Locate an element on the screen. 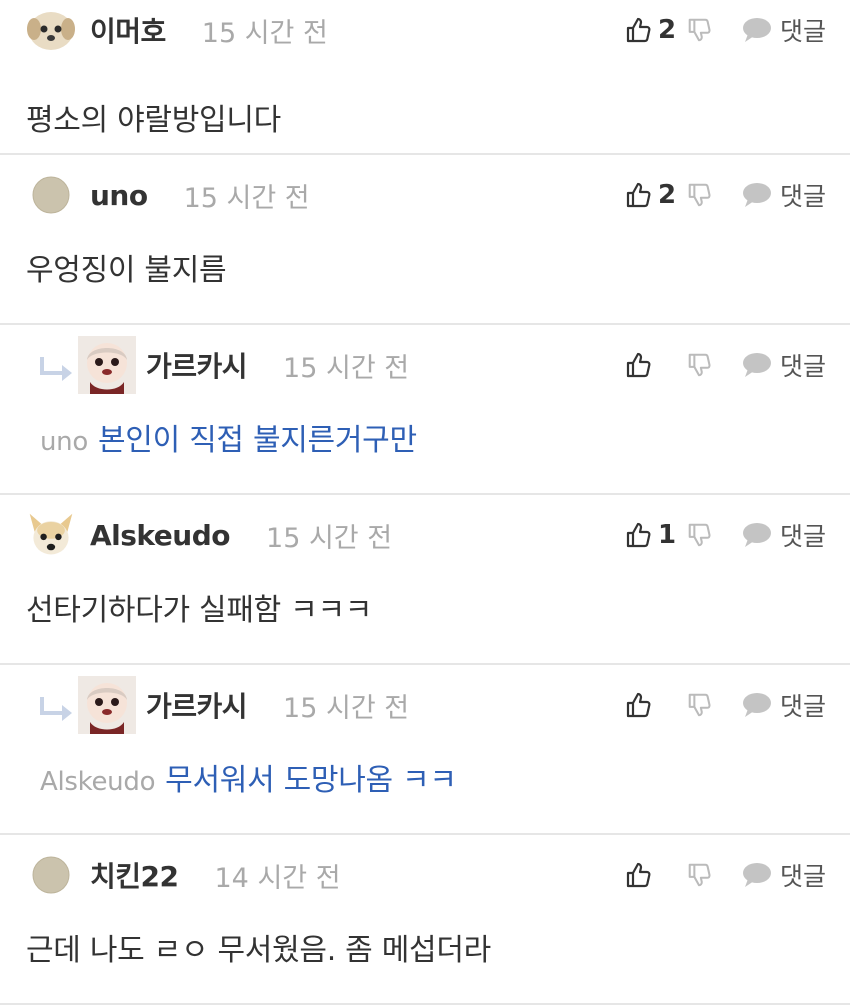 This screenshot has height=1005, width=850. comment-body: 근데 나도 ㄹㅇ 무서웠음. 좀 메섭더라 is located at coordinates (258, 950).